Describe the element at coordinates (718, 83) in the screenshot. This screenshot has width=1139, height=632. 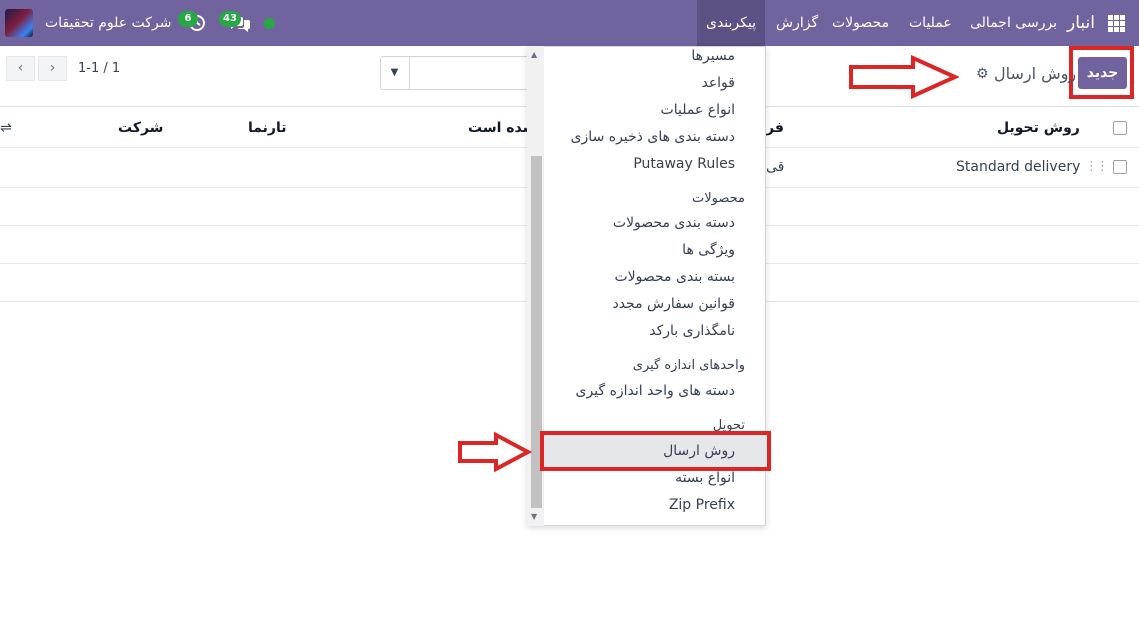
I see `menu-item-rules: قواعد` at that location.